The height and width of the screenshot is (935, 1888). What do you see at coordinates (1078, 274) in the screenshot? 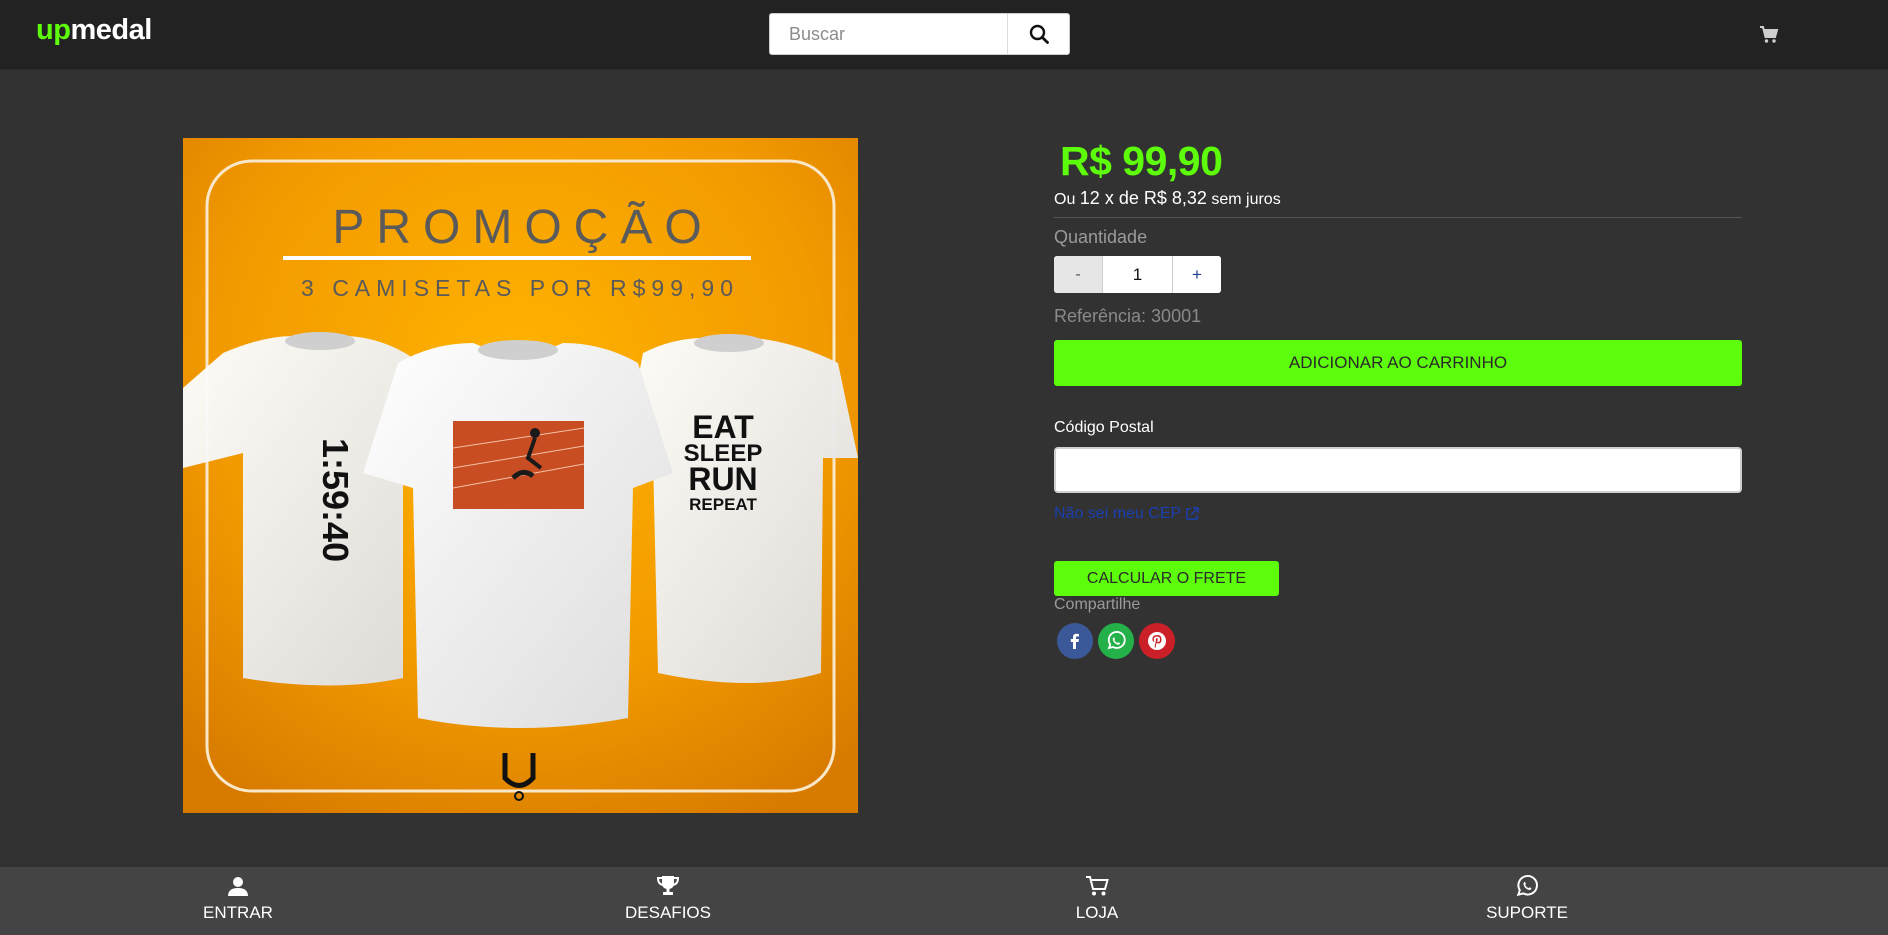
I see `quantity-decrease-button: -` at bounding box center [1078, 274].